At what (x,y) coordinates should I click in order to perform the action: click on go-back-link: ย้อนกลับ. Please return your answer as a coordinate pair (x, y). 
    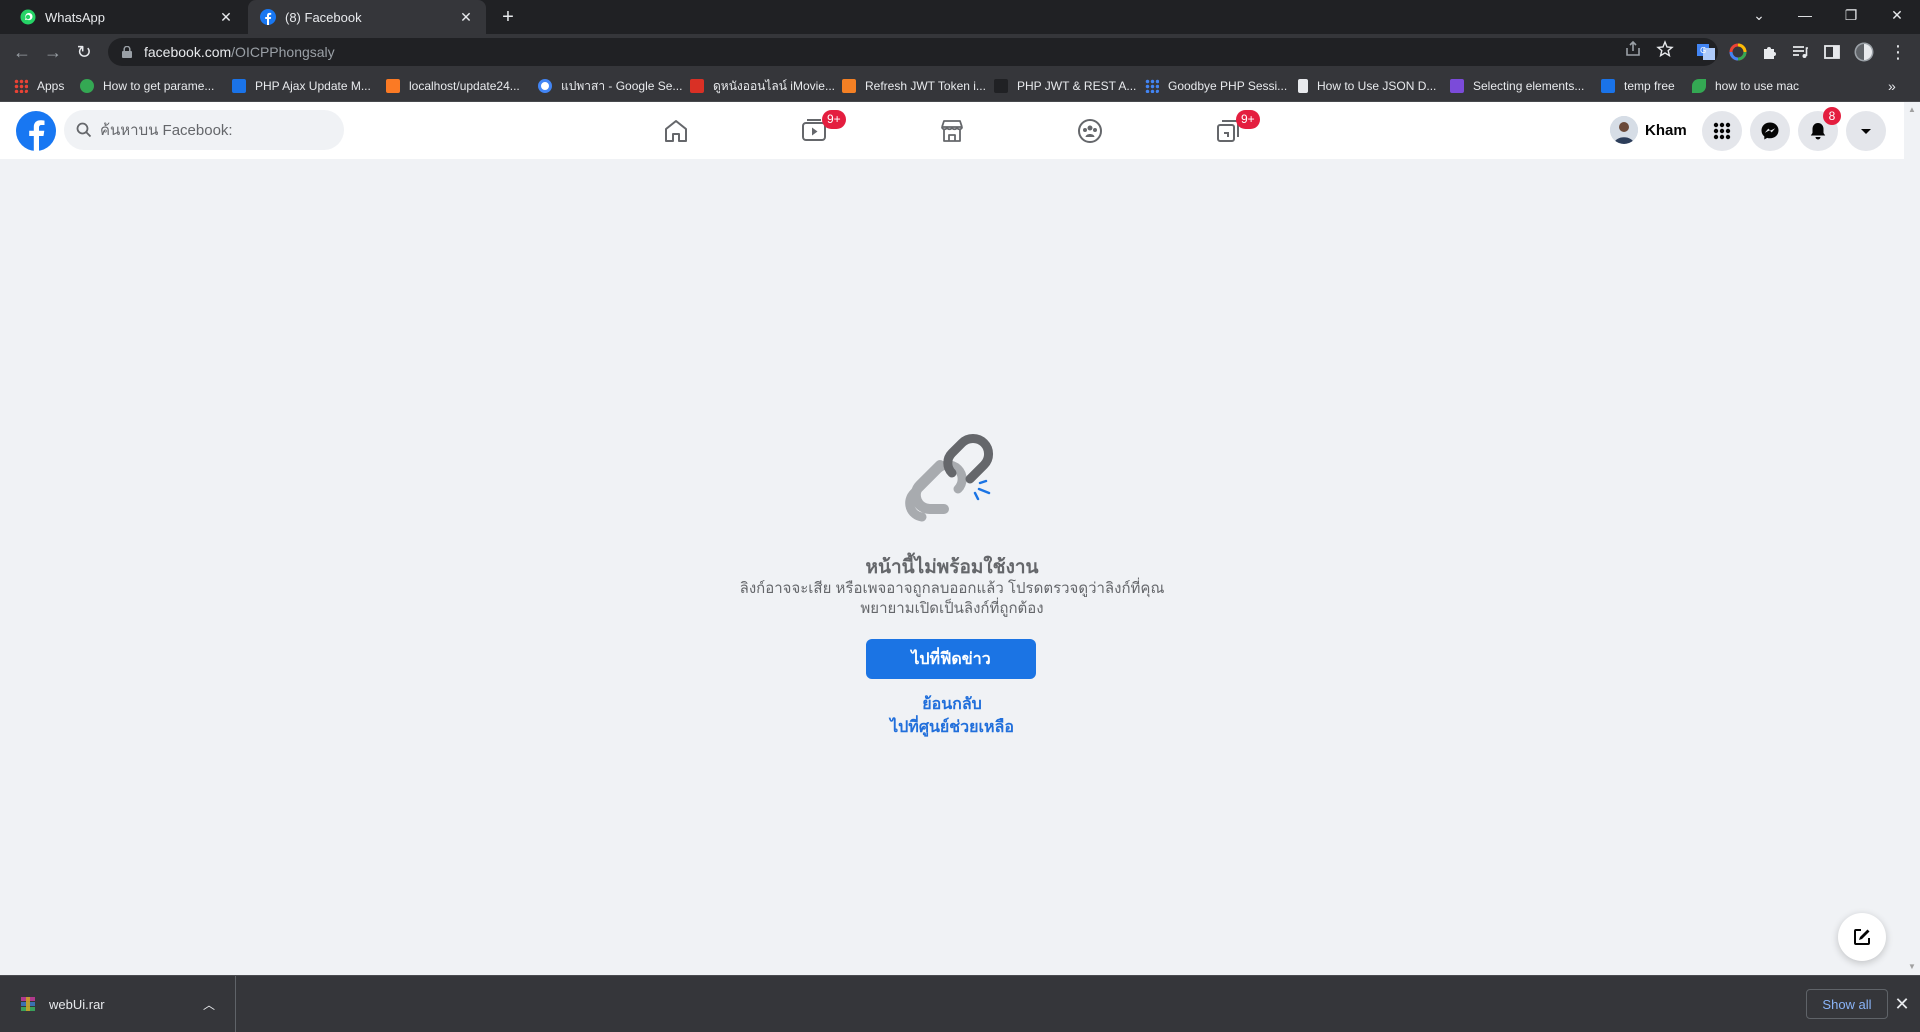
    Looking at the image, I should click on (952, 704).